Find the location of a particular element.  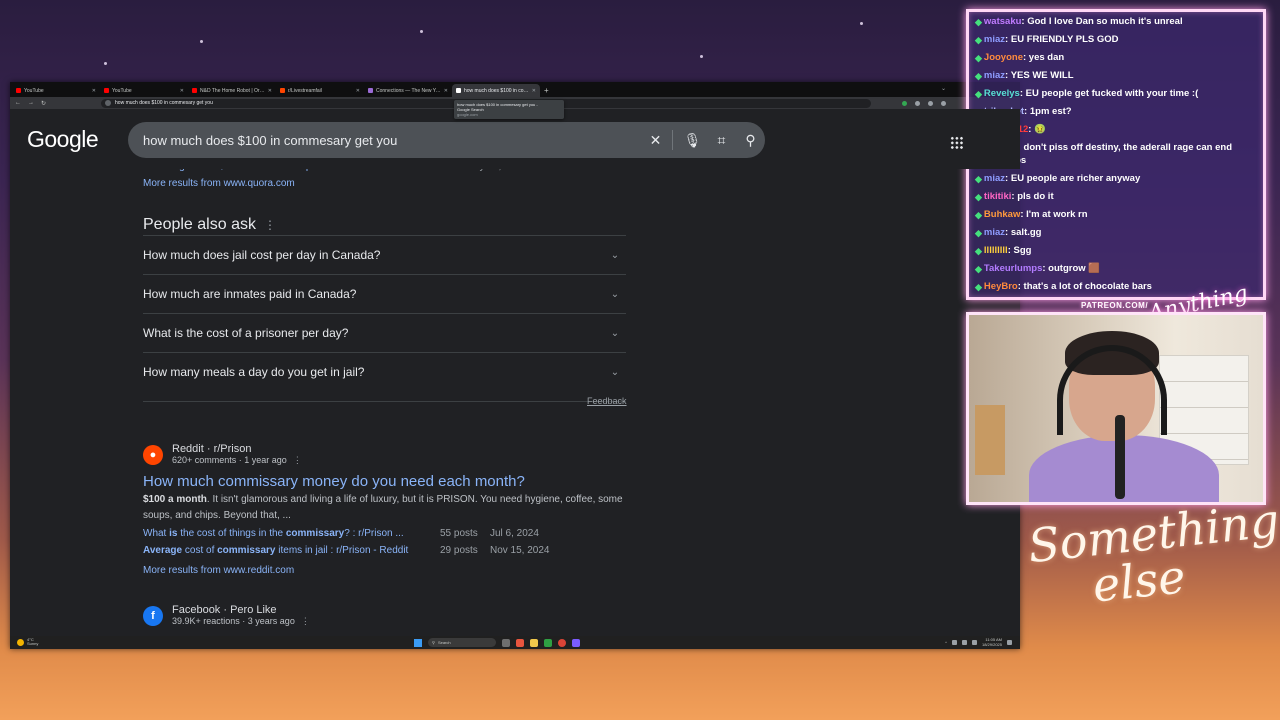

taskbar-search: ⚲ Search is located at coordinates (462, 642).